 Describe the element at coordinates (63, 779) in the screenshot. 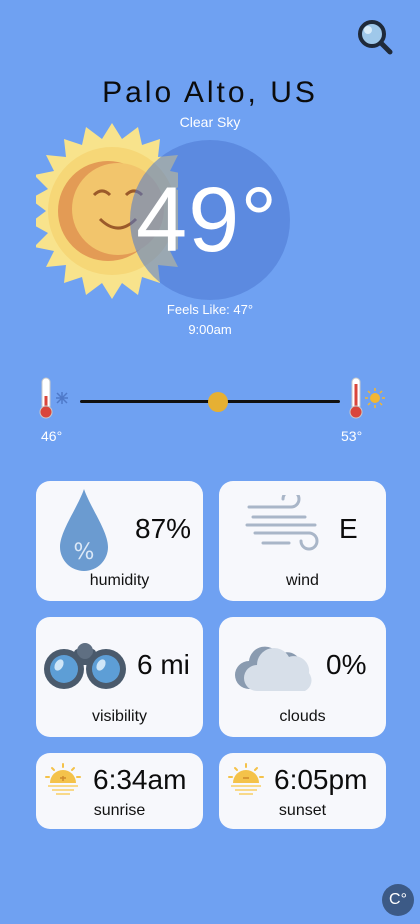

I see `sunrise-icon` at that location.